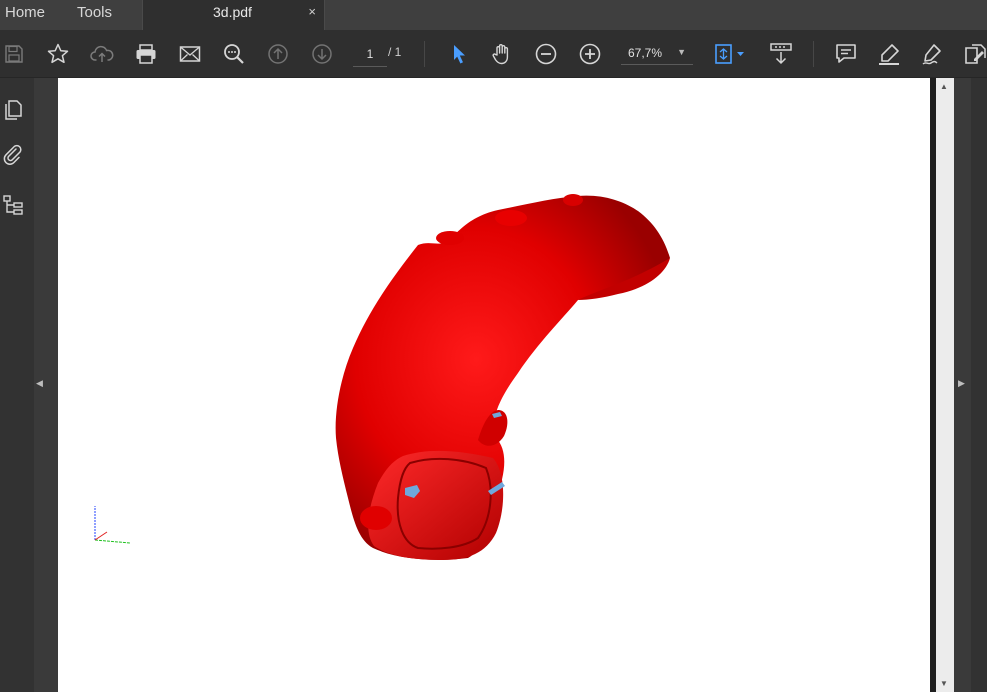 The height and width of the screenshot is (692, 987). What do you see at coordinates (961, 383) in the screenshot?
I see `expand-right-panel-icon: ▶` at bounding box center [961, 383].